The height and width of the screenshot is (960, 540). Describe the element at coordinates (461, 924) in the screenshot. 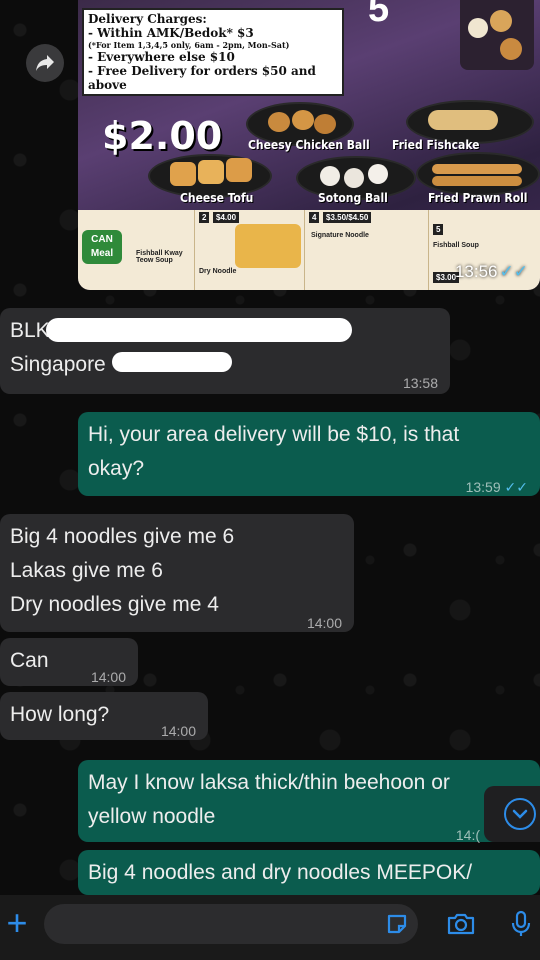

I see `camera-icon` at that location.